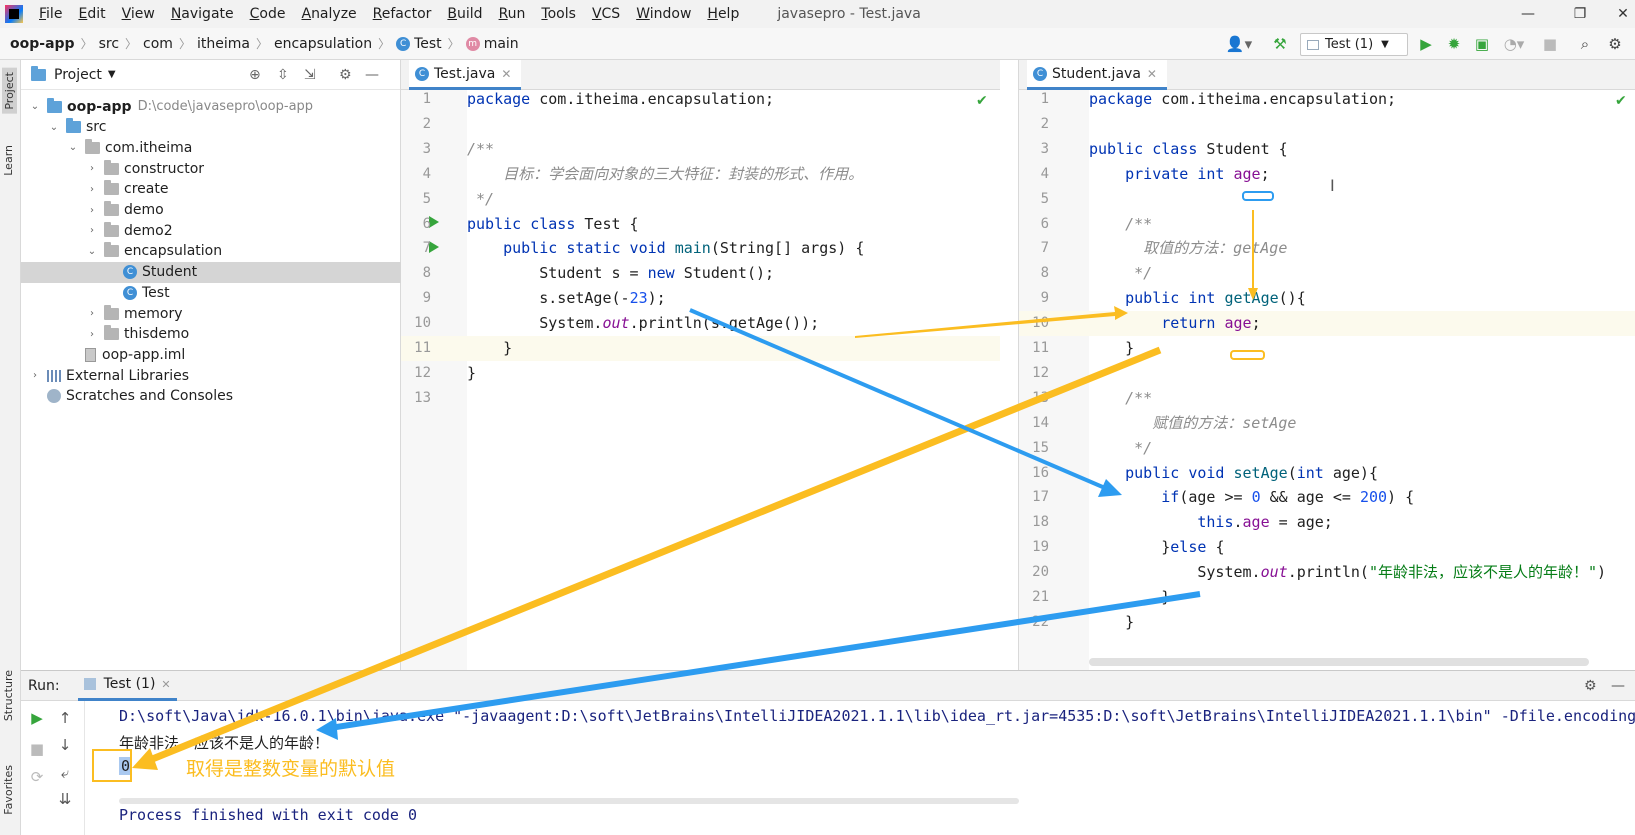 This screenshot has width=1635, height=835. What do you see at coordinates (1210, 522) in the screenshot?
I see `code-line: this.age = age;` at bounding box center [1210, 522].